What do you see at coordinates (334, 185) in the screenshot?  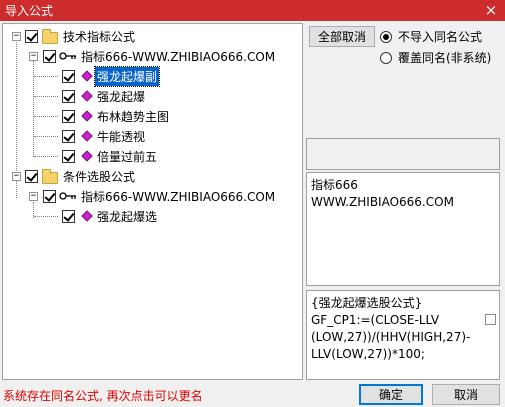 I see `info-line1: 指标666` at bounding box center [334, 185].